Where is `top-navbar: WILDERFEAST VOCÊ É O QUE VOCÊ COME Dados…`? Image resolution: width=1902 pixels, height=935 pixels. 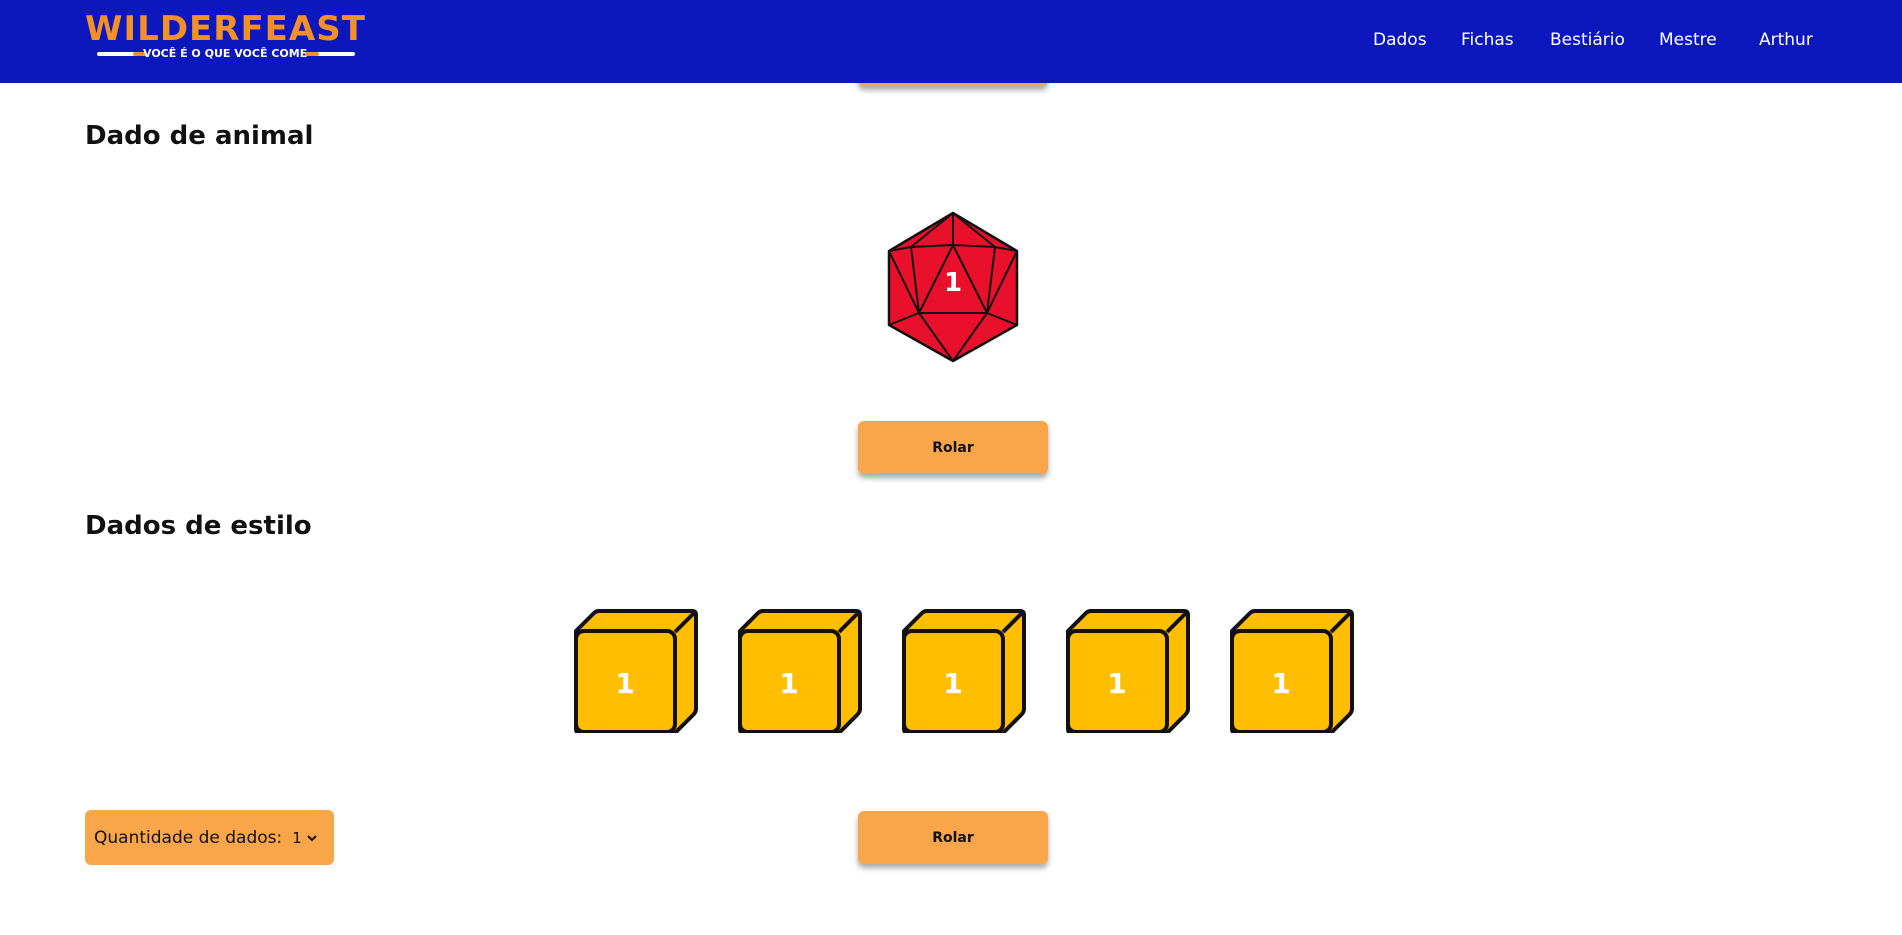
top-navbar: WILDERFEAST VOCÊ É O QUE VOCÊ COME Dados… is located at coordinates (951, 41).